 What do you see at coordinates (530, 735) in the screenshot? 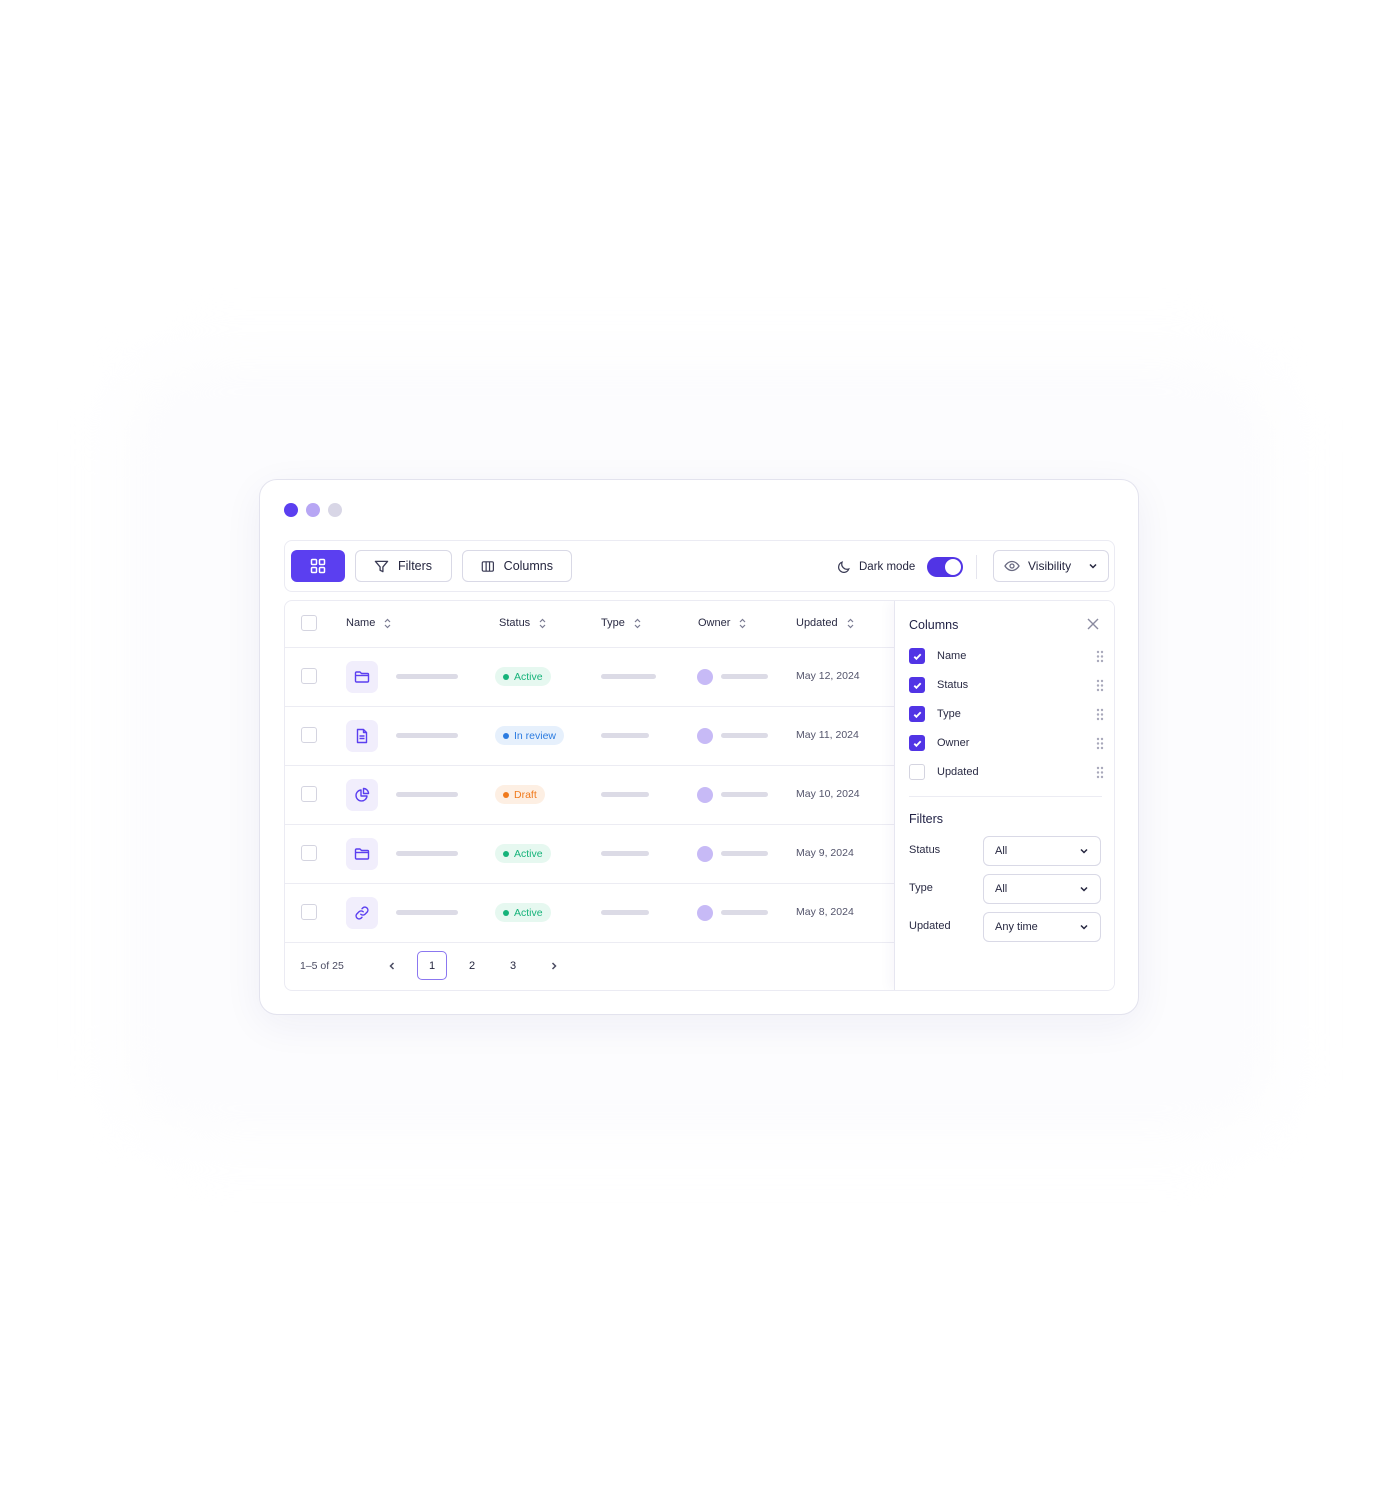
I see `status-badge: In review` at bounding box center [530, 735].